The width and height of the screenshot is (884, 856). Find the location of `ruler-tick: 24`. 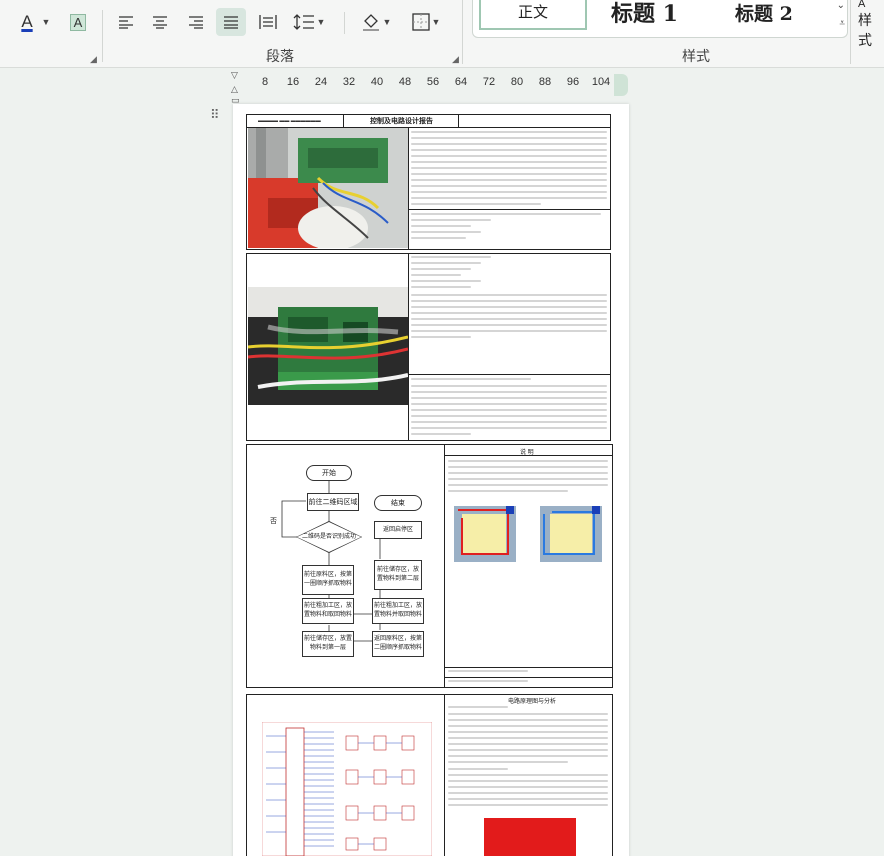

ruler-tick: 24 is located at coordinates (321, 82).